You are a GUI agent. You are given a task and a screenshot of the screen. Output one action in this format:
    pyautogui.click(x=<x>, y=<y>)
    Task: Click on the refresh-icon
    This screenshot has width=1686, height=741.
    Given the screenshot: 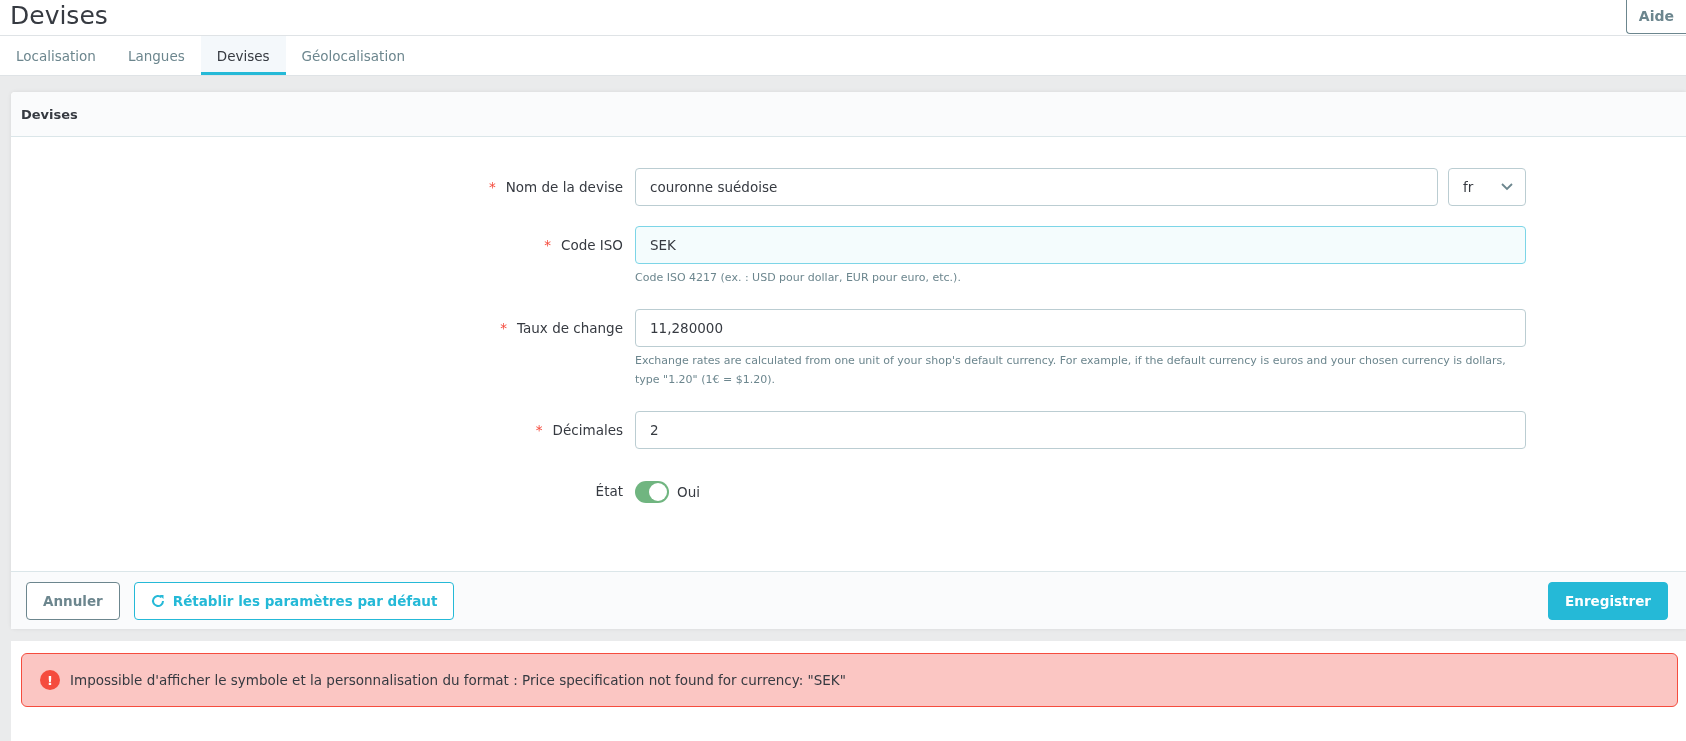 What is the action you would take?
    pyautogui.click(x=157, y=600)
    